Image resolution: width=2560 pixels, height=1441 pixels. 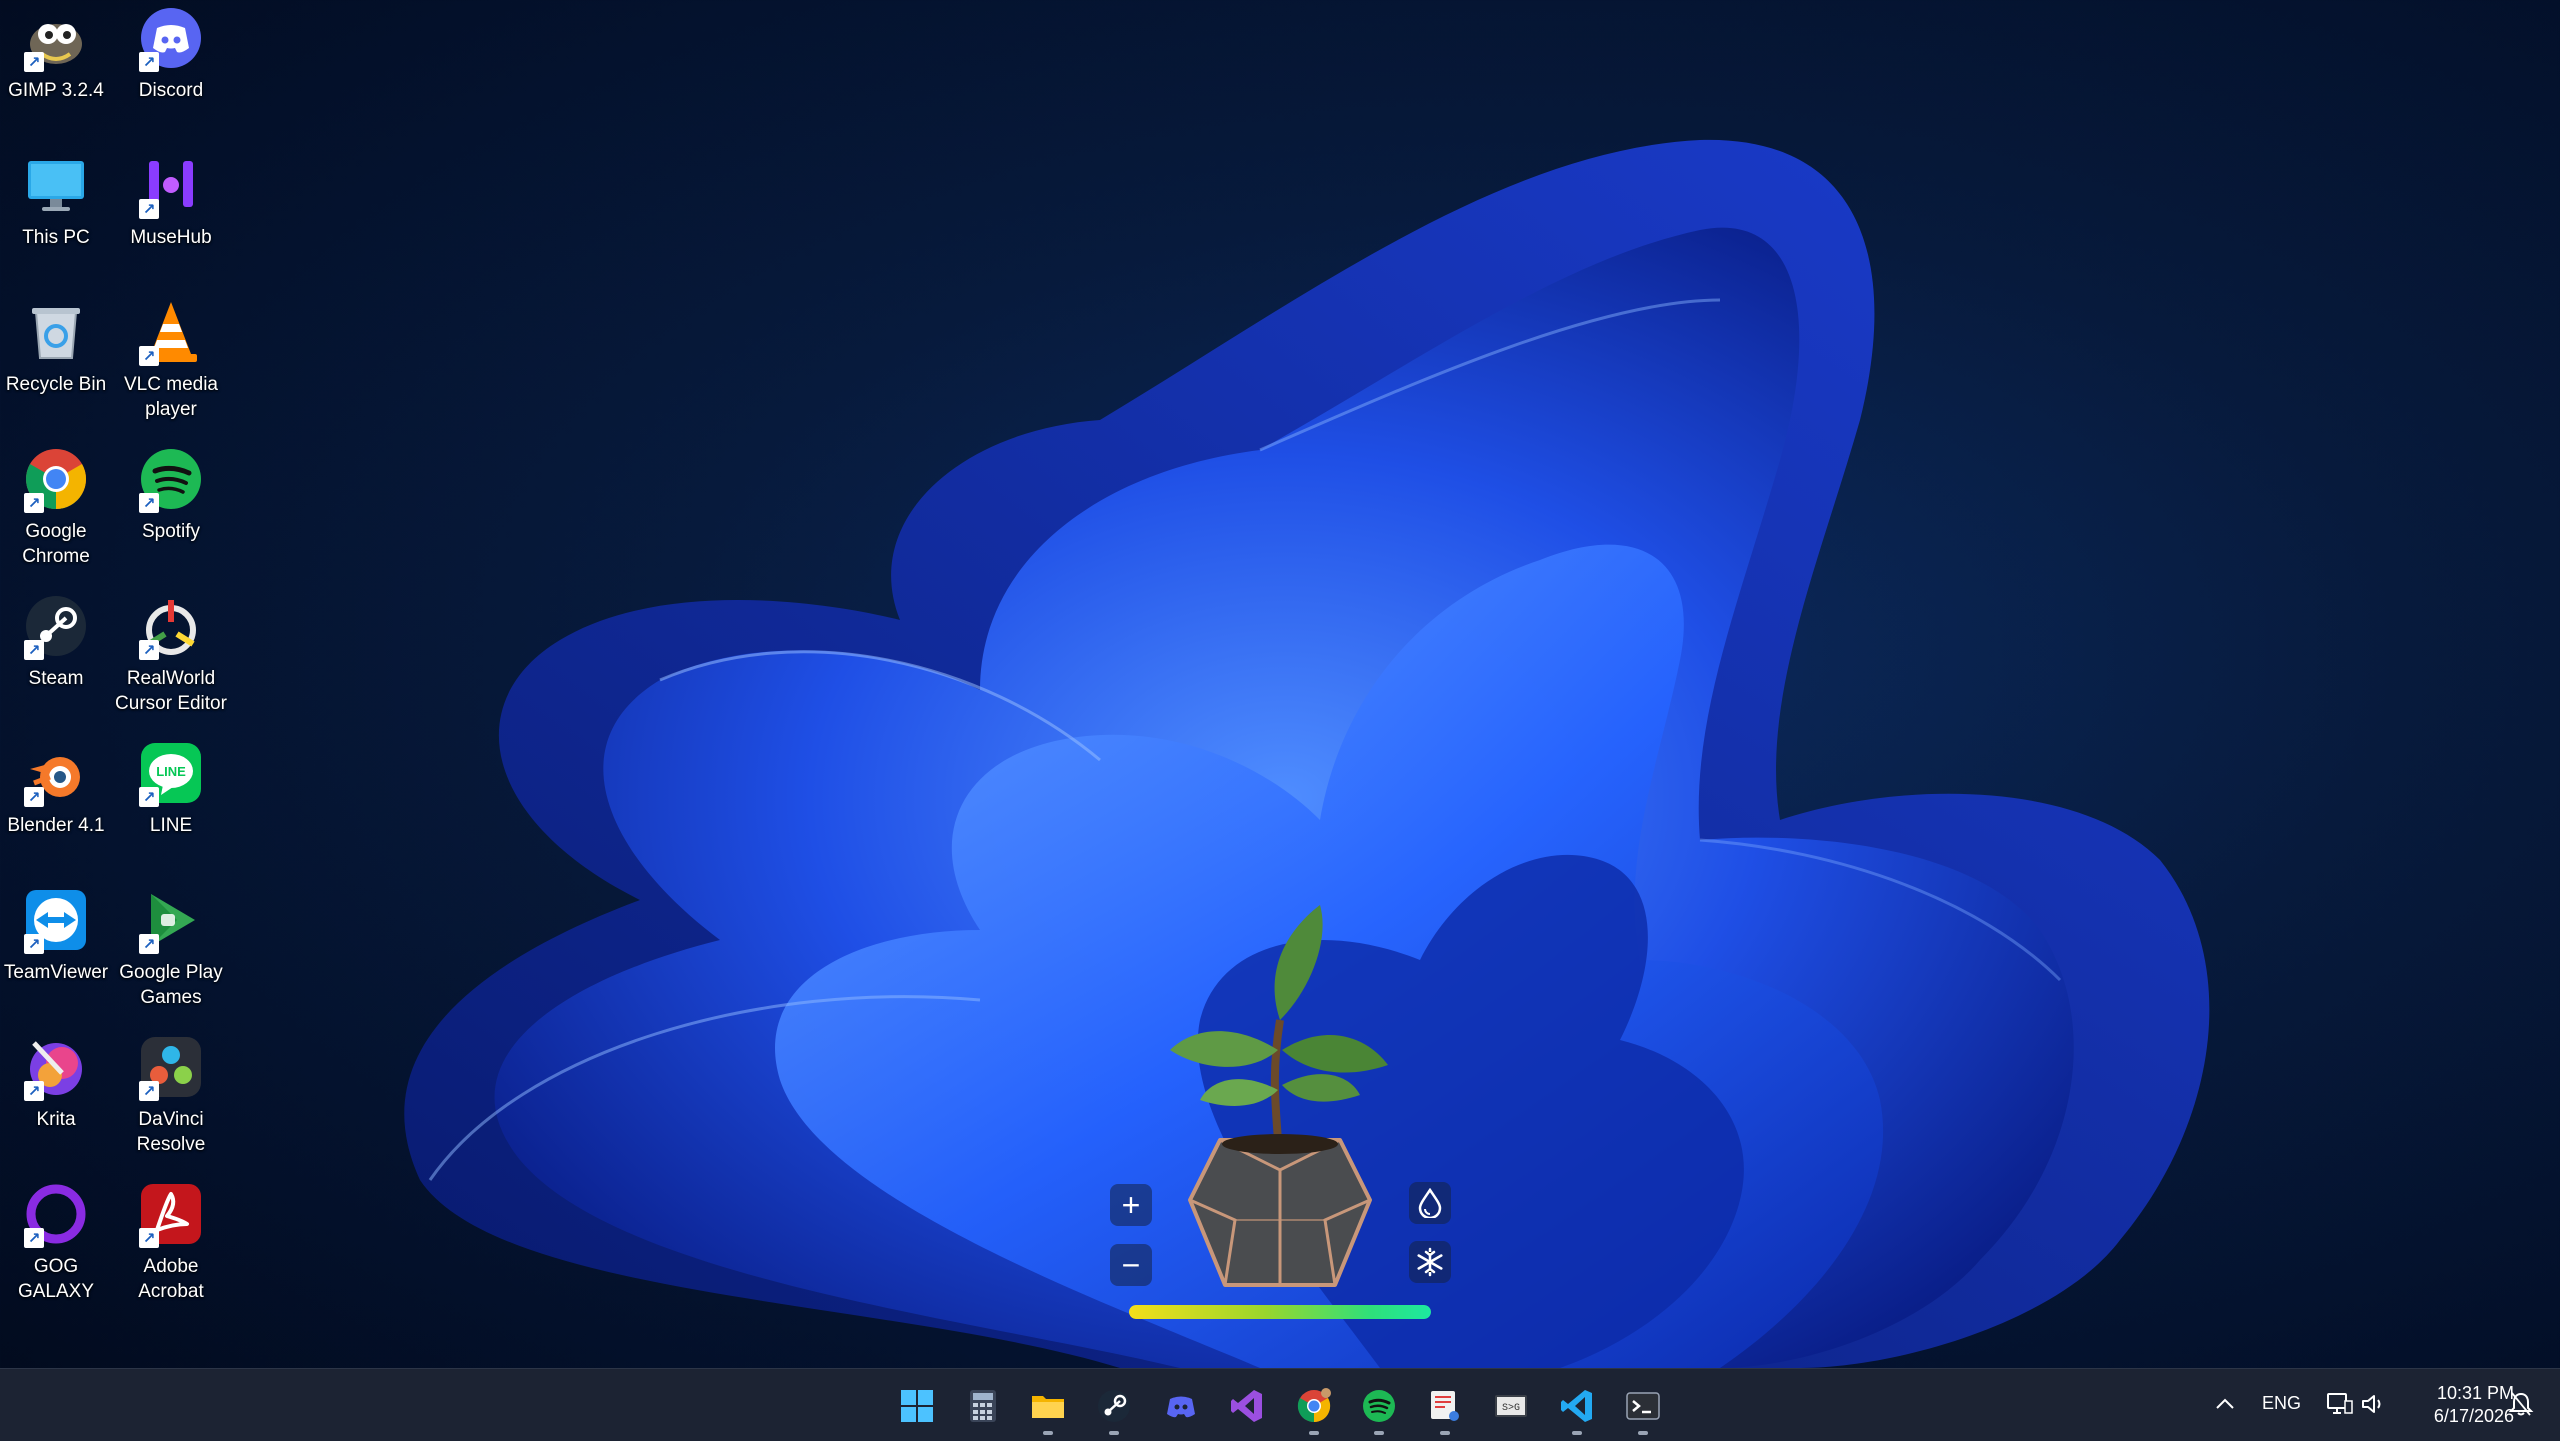 I want to click on vscode-icon, so click(x=1576, y=1406).